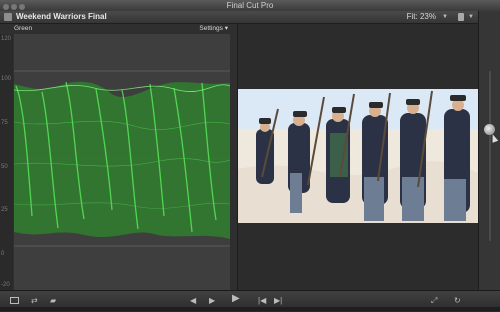  What do you see at coordinates (8, 17) in the screenshot?
I see `project-icon` at bounding box center [8, 17].